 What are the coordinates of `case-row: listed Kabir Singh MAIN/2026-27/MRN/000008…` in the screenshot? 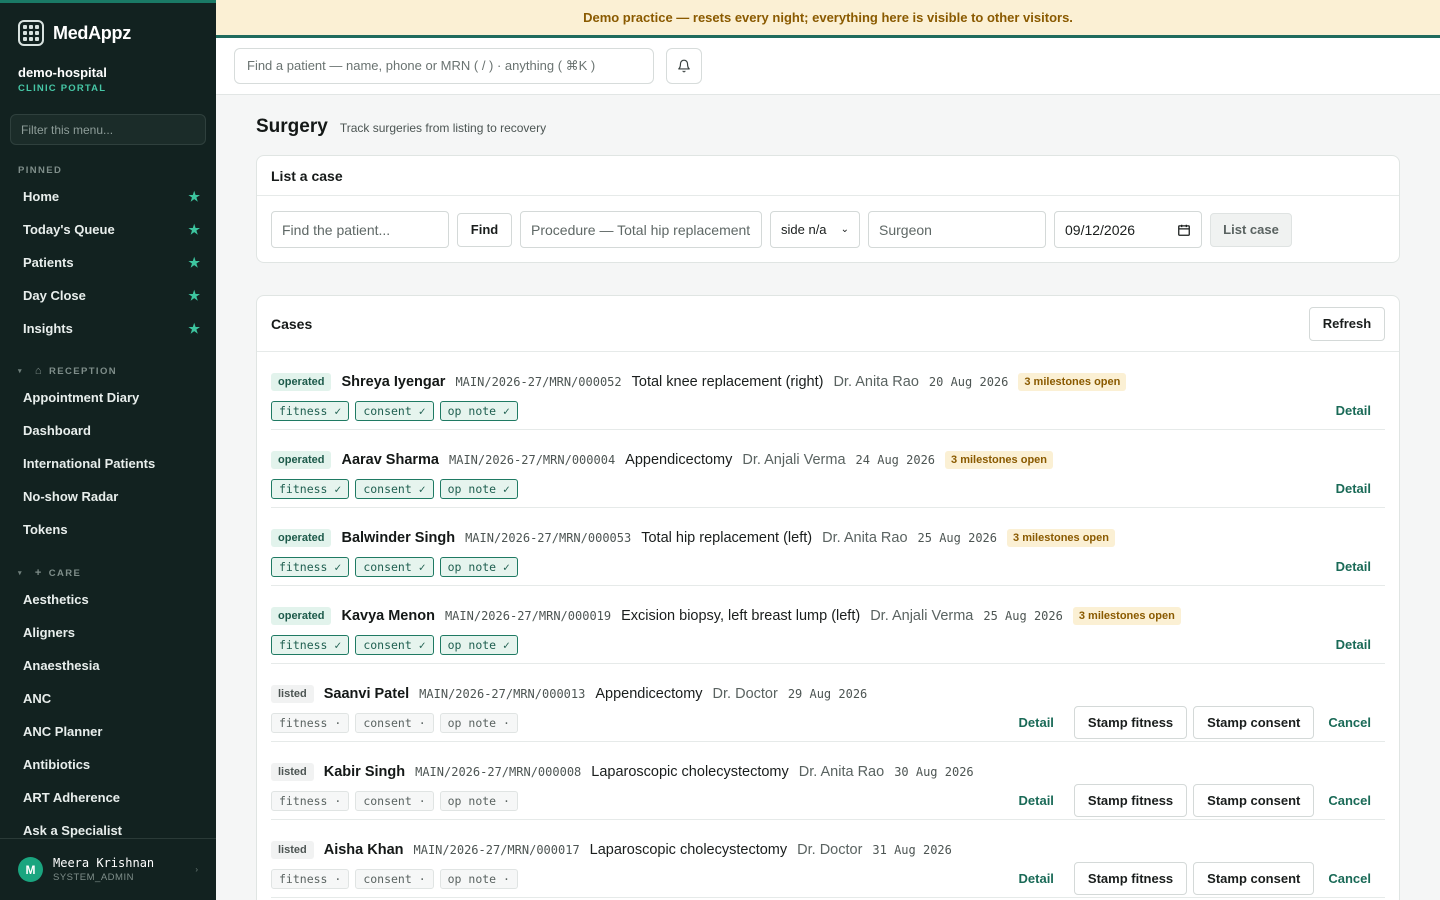 It's located at (828, 781).